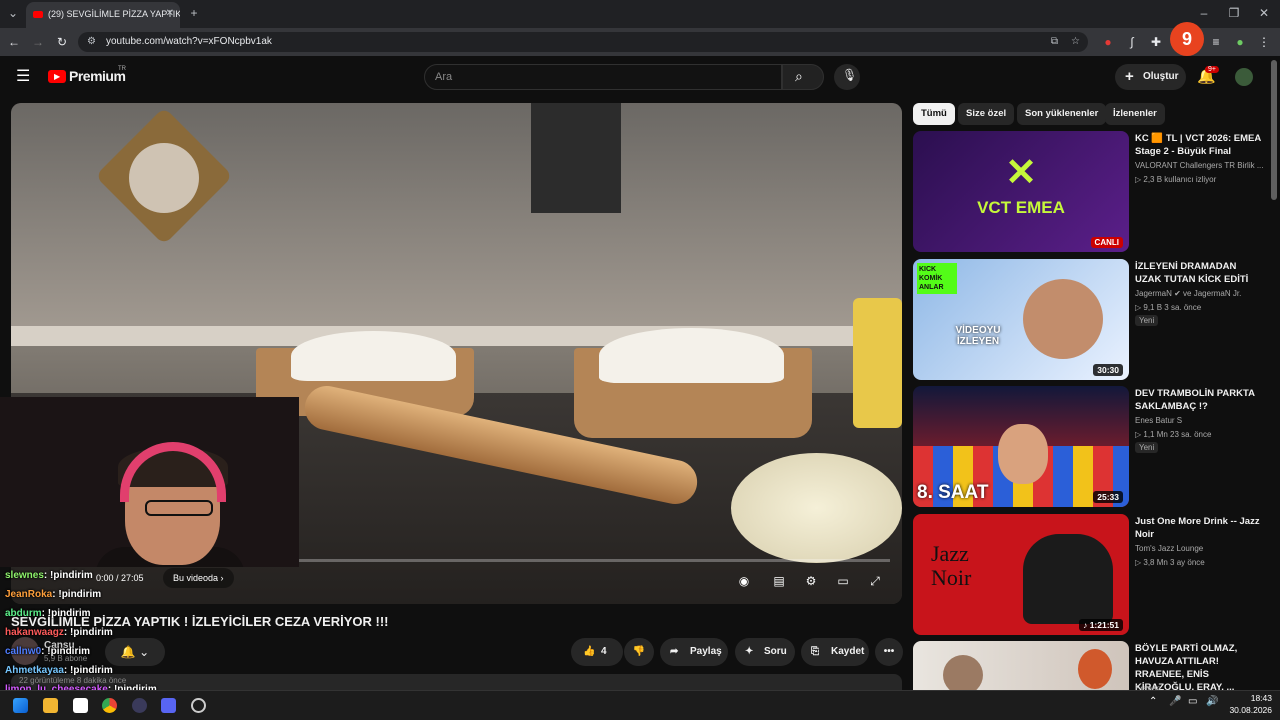 The width and height of the screenshot is (1280, 720). What do you see at coordinates (1021, 446) in the screenshot?
I see `recommendation-thumbnail: 8. SAAT 25:33` at bounding box center [1021, 446].